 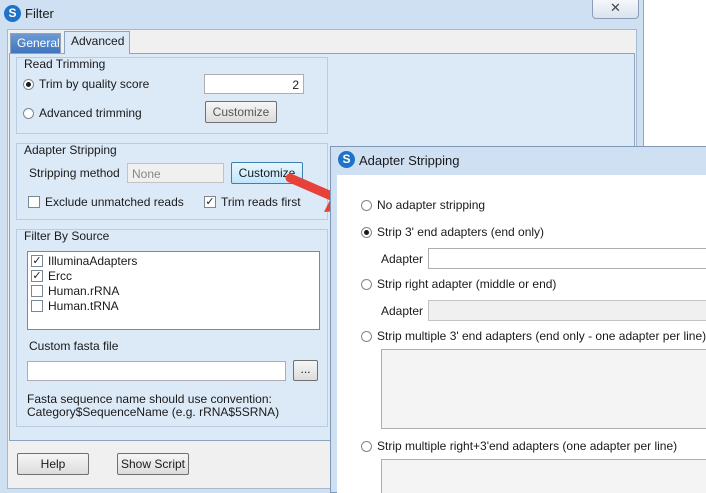 What do you see at coordinates (210, 202) in the screenshot?
I see `trim-reads-first-checkbox: ✓` at bounding box center [210, 202].